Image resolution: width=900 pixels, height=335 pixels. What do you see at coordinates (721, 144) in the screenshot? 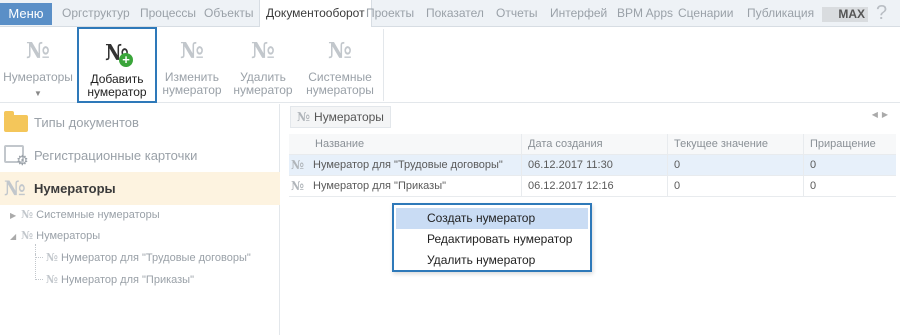
I see `column-header-current: Текущее значение` at bounding box center [721, 144].